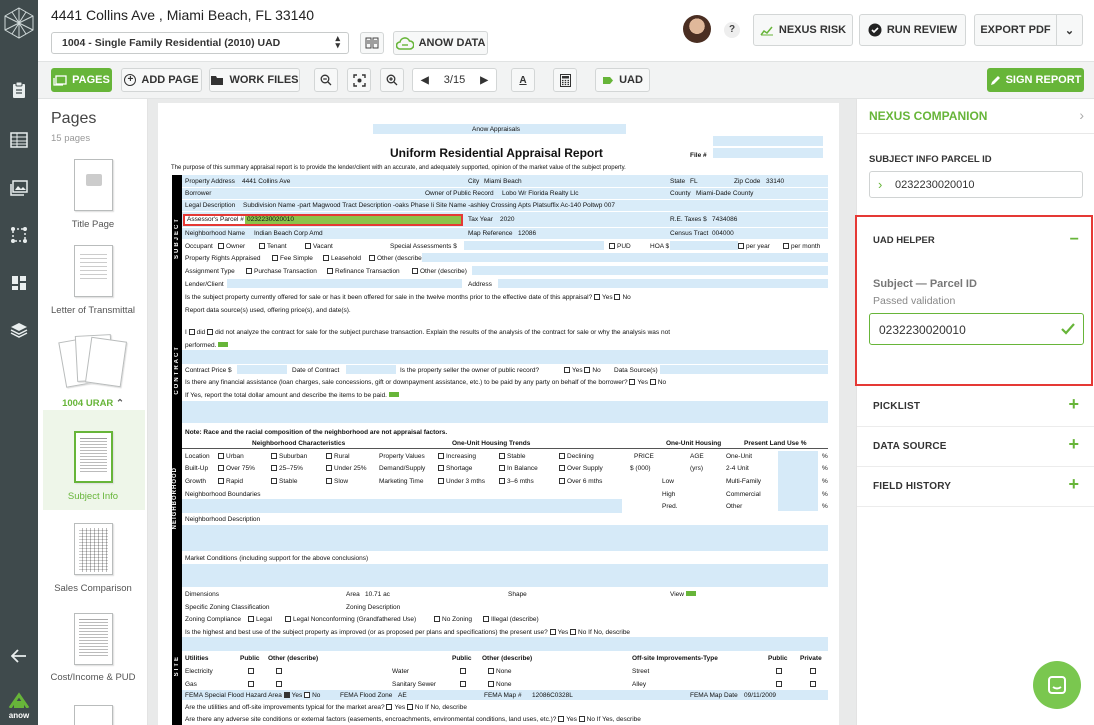 Image resolution: width=1094 pixels, height=725 pixels. What do you see at coordinates (326, 80) in the screenshot?
I see `zoom-out-button` at bounding box center [326, 80].